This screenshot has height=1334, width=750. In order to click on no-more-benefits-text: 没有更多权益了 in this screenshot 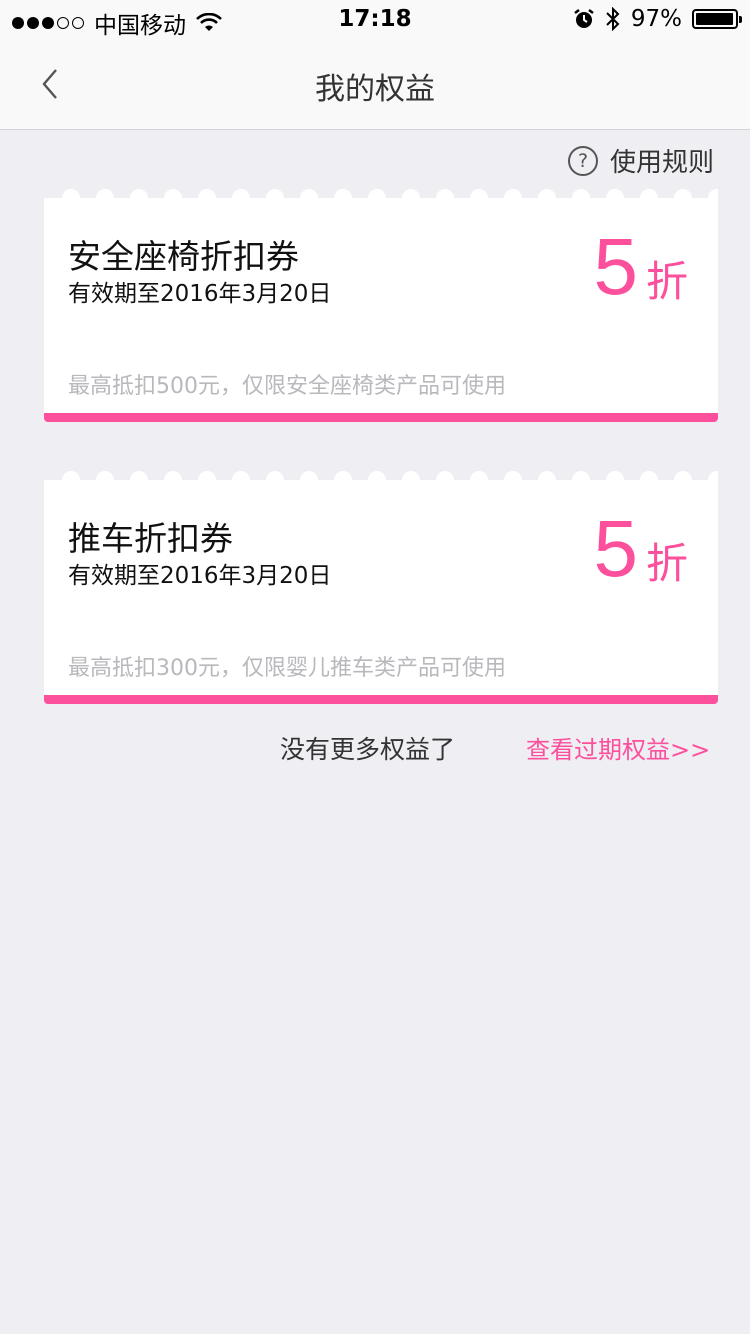, I will do `click(368, 749)`.